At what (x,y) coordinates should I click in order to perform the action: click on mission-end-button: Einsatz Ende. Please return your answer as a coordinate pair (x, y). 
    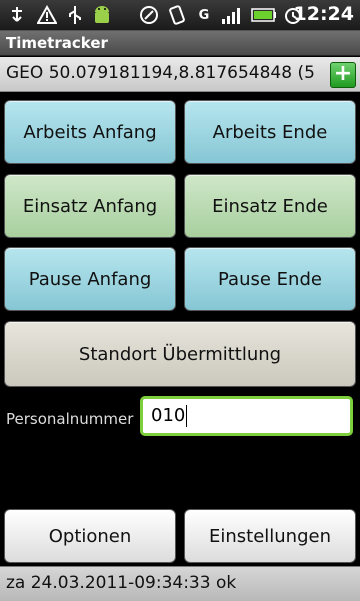
    Looking at the image, I should click on (270, 206).